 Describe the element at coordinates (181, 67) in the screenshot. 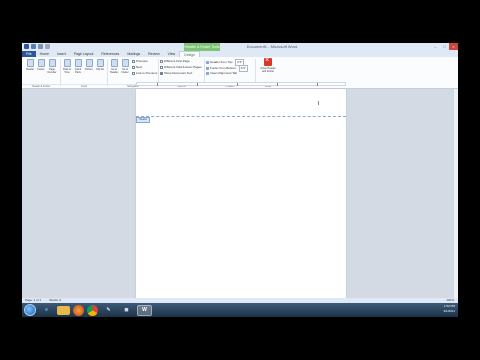

I see `different-odd-even-checkbox: Different Odd & Even Pages` at that location.